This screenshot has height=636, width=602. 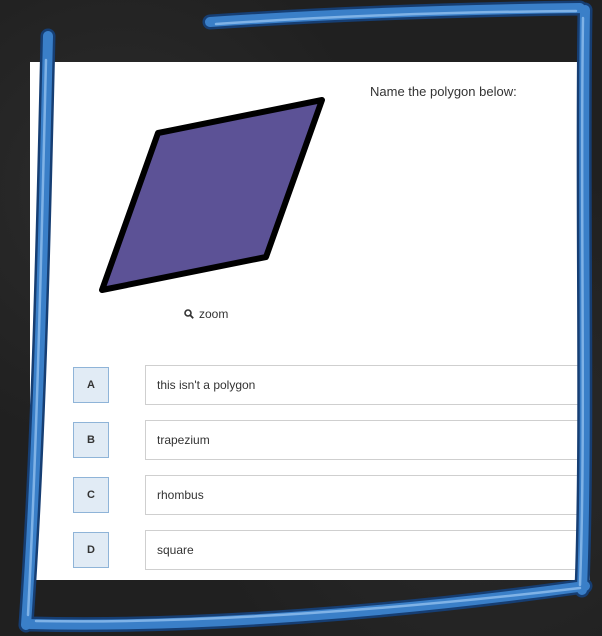 I want to click on question-text: Name the polygon below:, so click(x=443, y=91).